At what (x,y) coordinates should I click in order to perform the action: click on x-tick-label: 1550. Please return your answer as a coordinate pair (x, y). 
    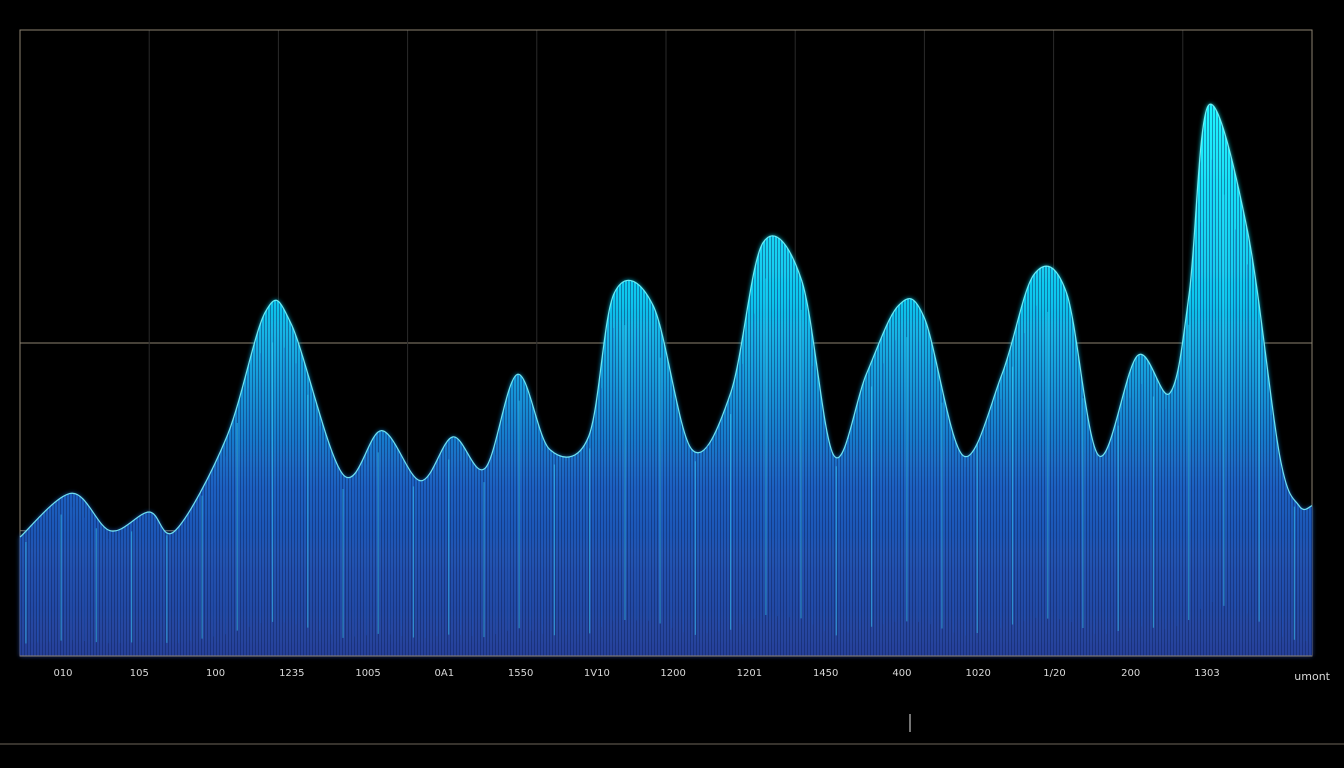
    Looking at the image, I should click on (520, 673).